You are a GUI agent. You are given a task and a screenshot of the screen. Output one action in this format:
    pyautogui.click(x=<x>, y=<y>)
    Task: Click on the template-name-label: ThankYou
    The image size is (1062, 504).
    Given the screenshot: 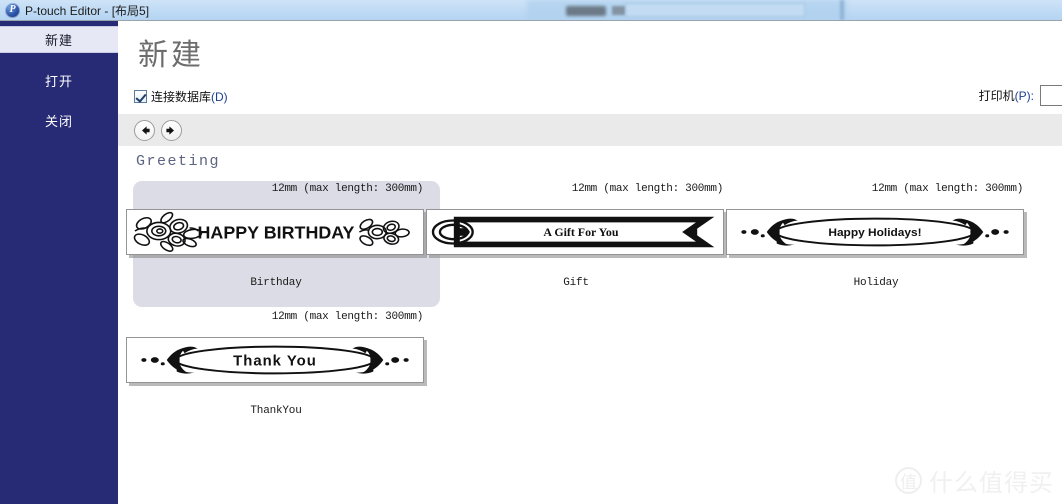 What is the action you would take?
    pyautogui.click(x=276, y=411)
    